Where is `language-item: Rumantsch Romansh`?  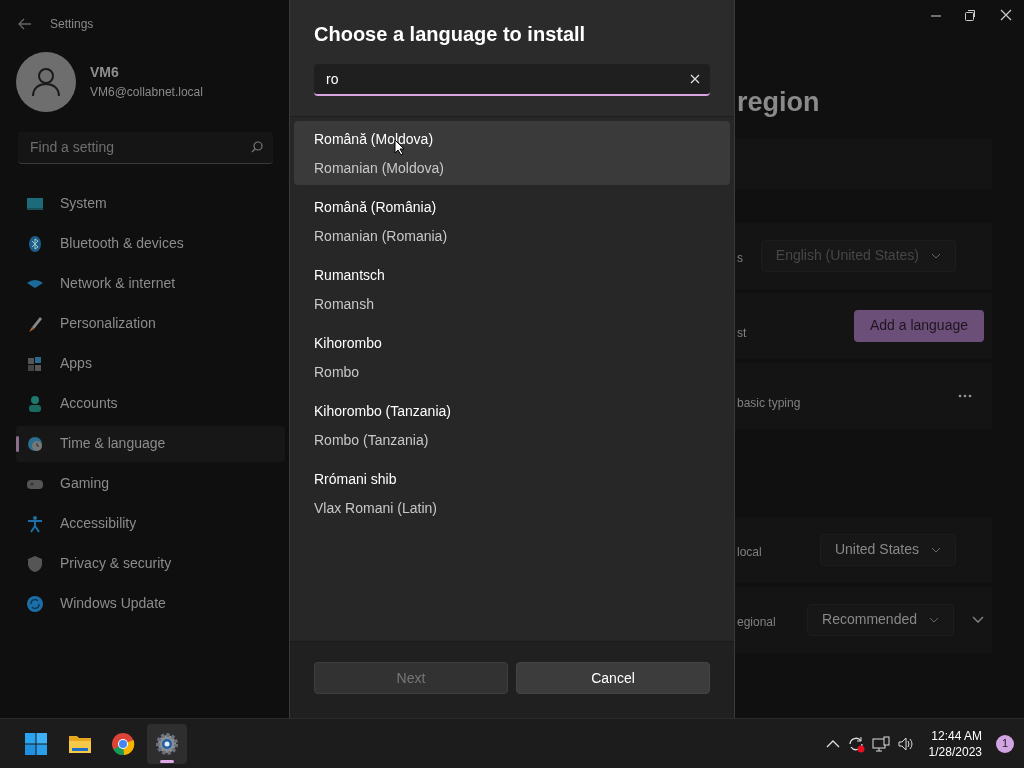 language-item: Rumantsch Romansh is located at coordinates (512, 289).